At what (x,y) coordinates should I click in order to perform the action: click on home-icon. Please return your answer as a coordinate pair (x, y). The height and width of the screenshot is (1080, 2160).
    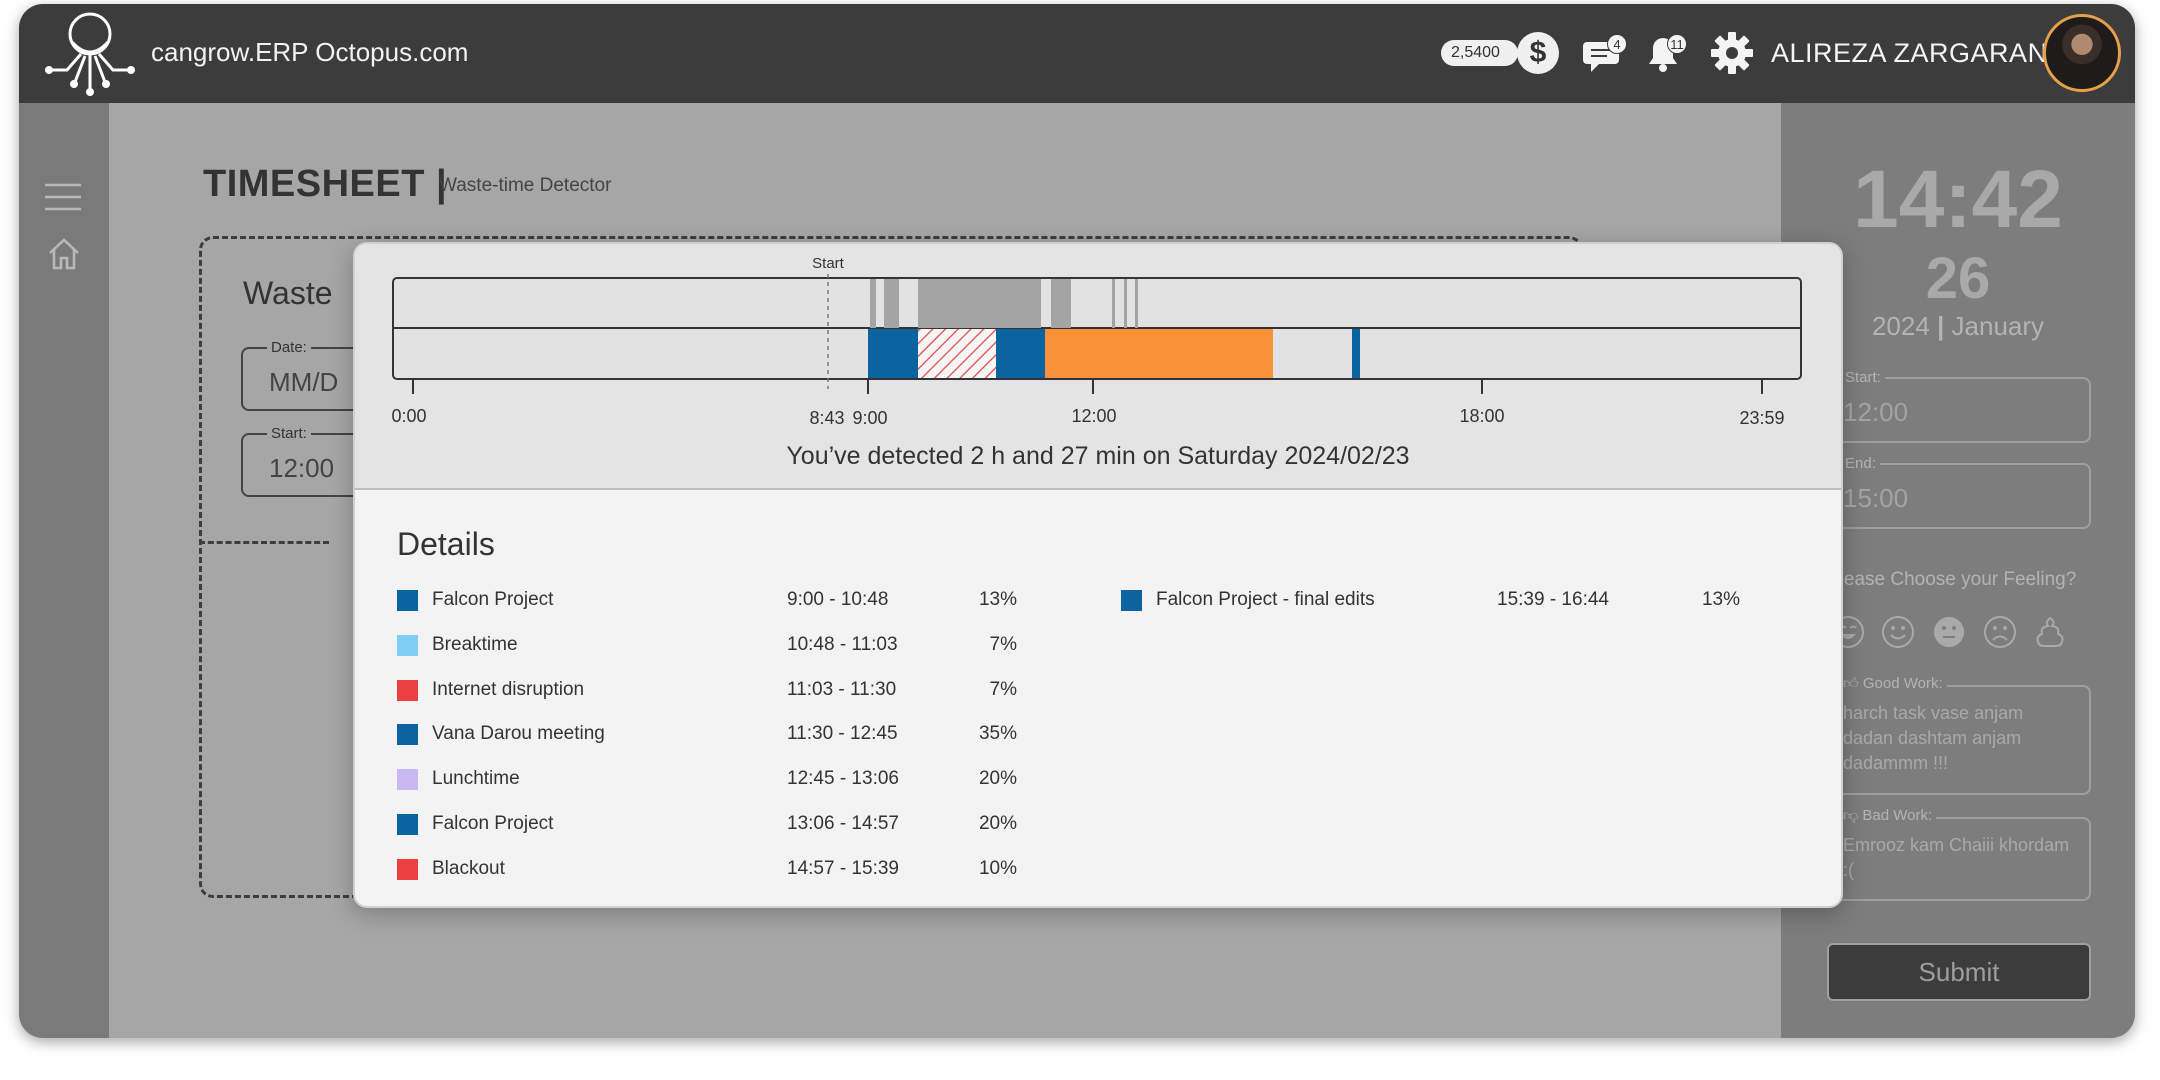
    Looking at the image, I should click on (64, 254).